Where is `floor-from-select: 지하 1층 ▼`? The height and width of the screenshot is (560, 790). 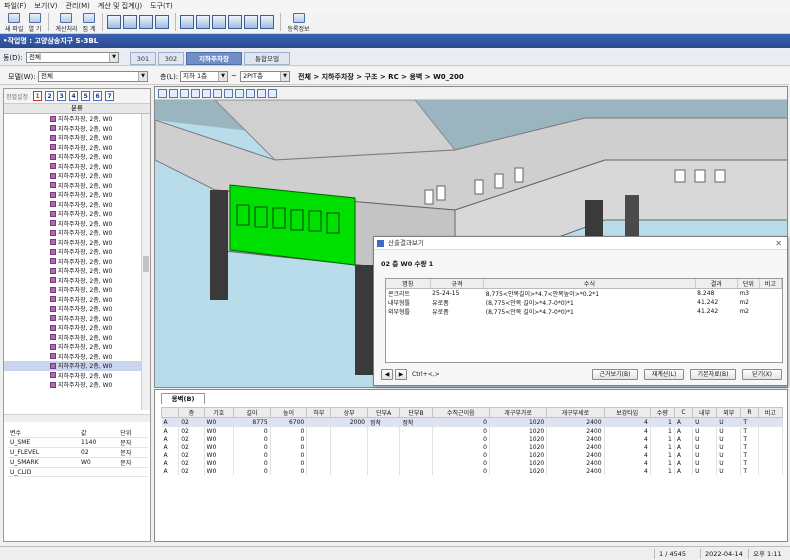 floor-from-select: 지하 1층 ▼ is located at coordinates (204, 76).